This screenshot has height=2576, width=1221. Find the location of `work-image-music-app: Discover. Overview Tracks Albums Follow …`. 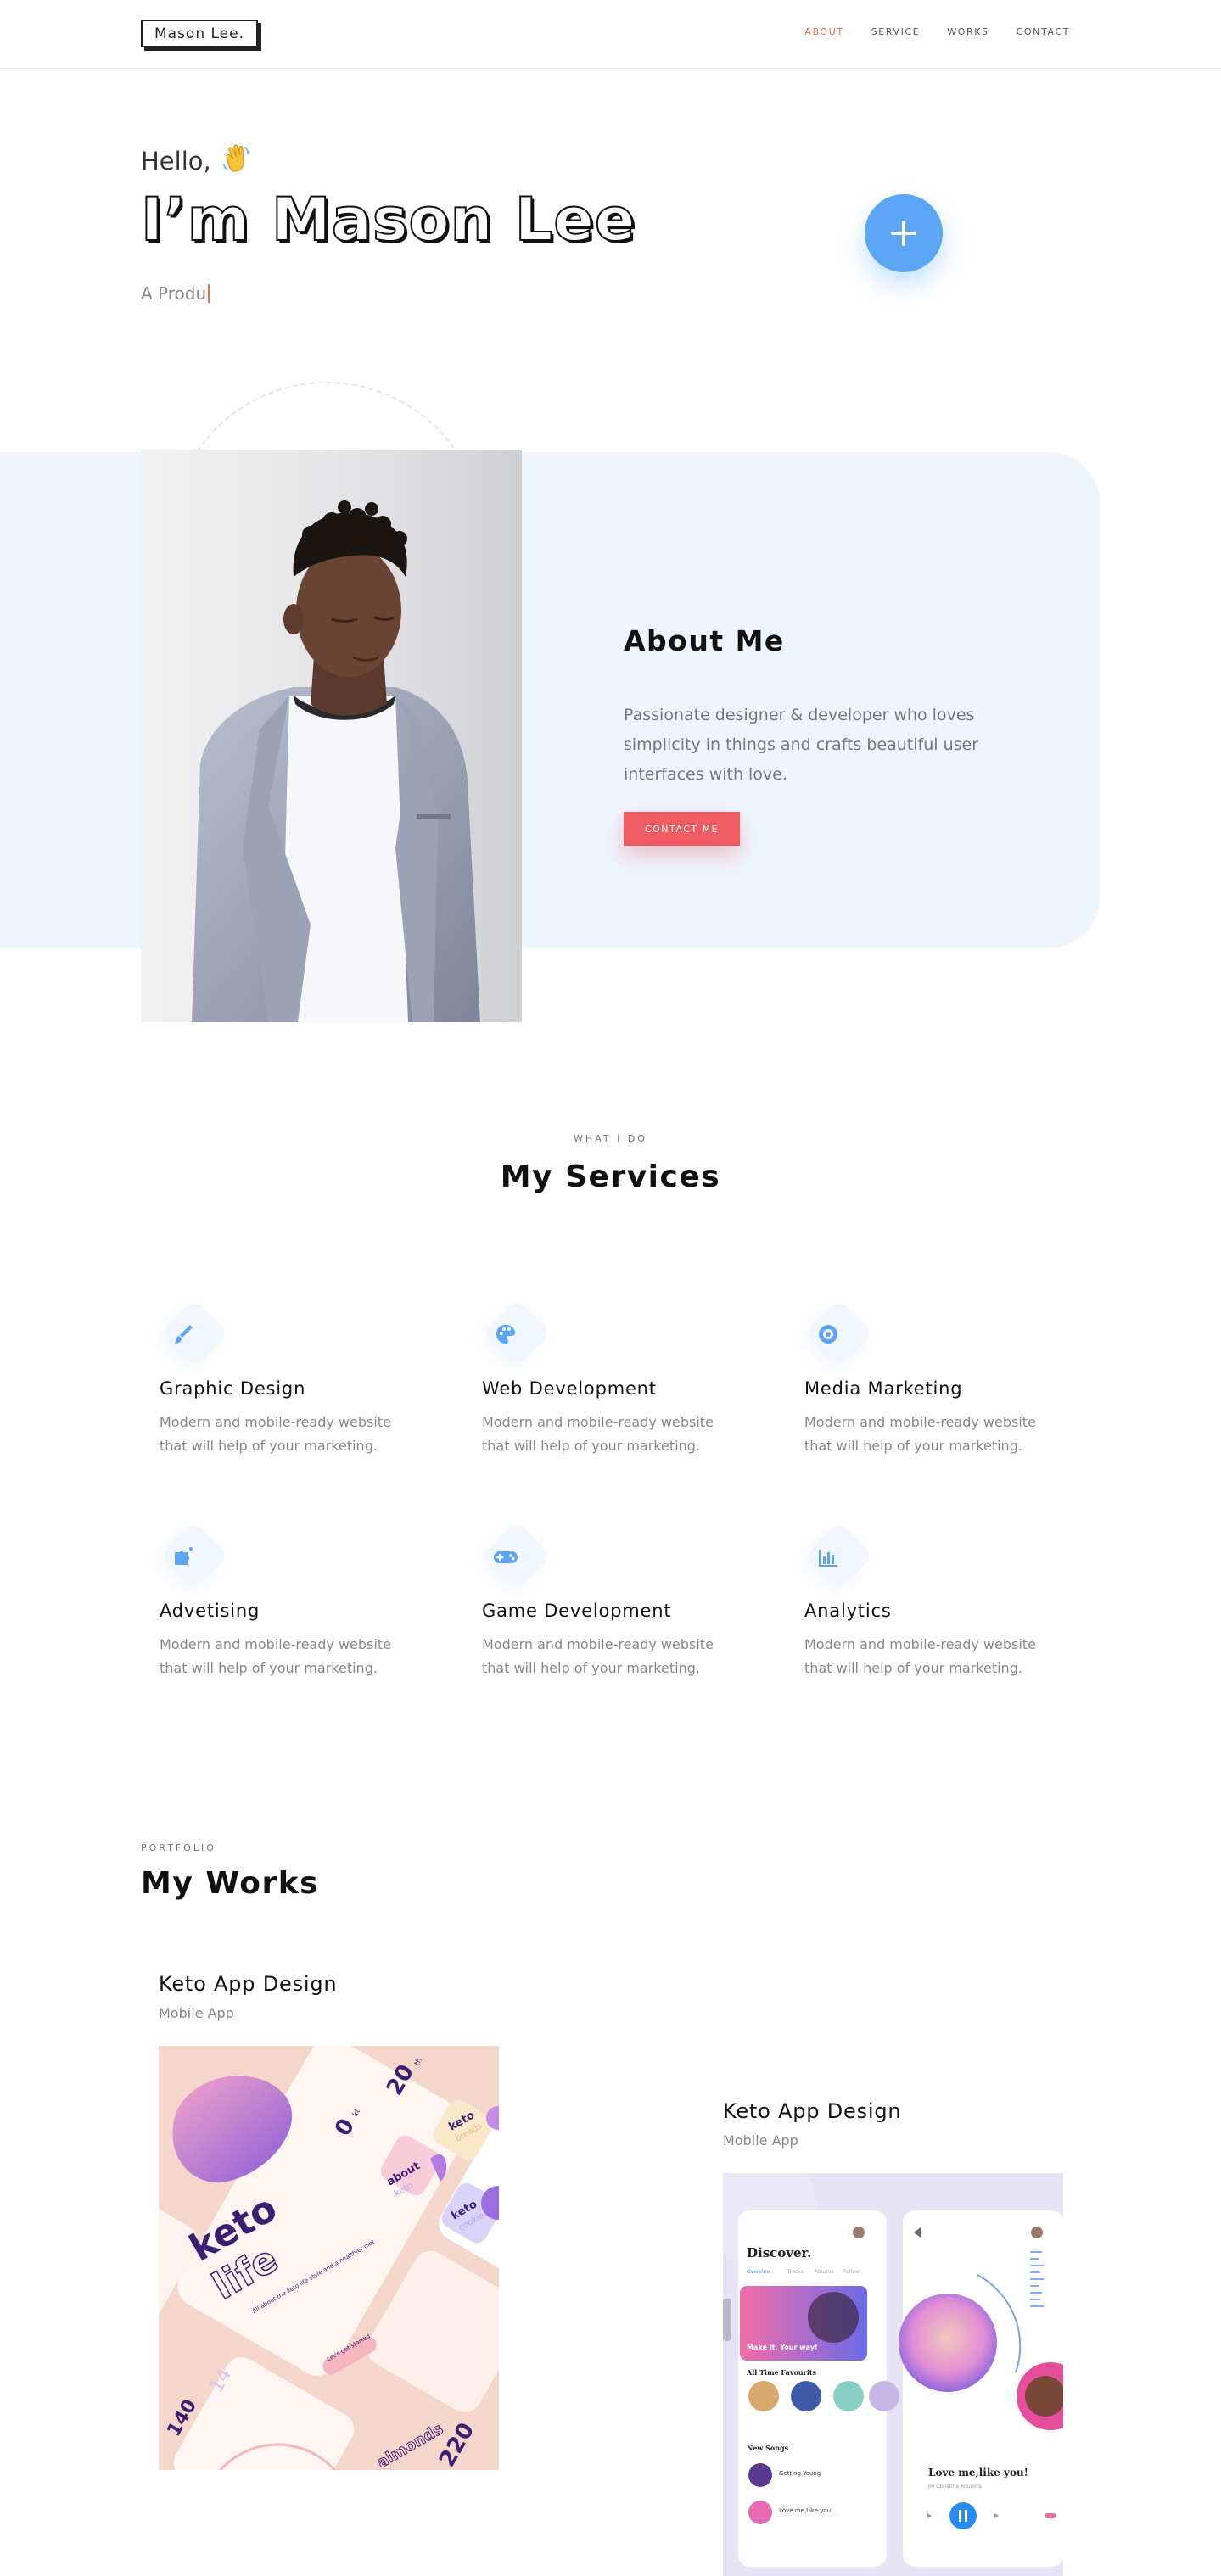

work-image-music-app: Discover. Overview Tracks Albums Follow … is located at coordinates (893, 2374).